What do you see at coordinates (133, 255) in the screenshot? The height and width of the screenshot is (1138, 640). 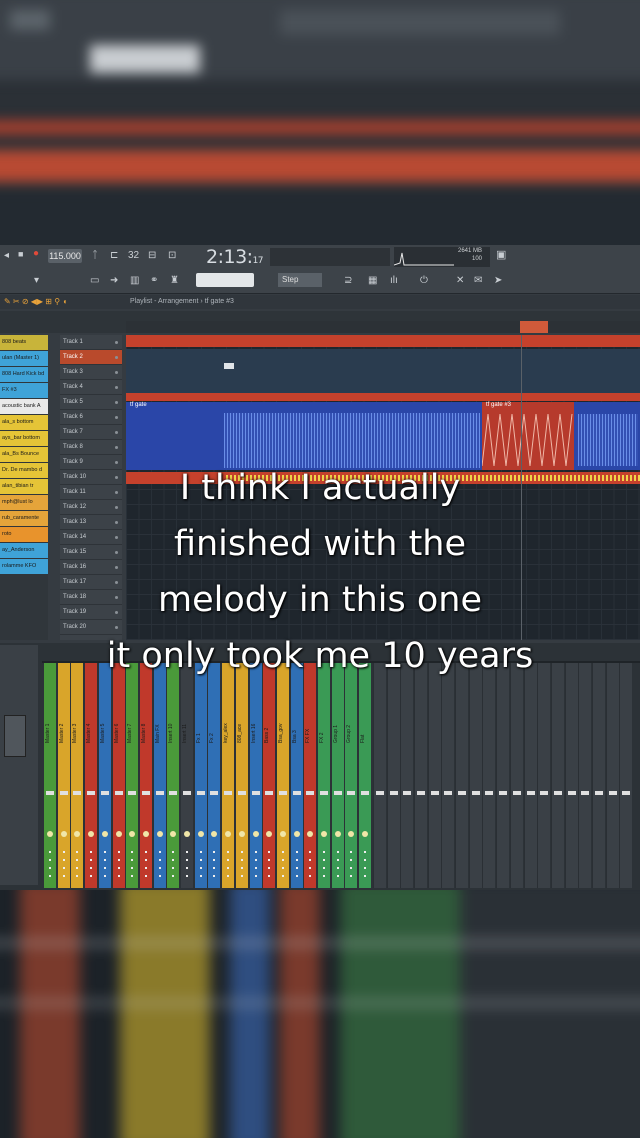 I see `pattern-number: 32` at bounding box center [133, 255].